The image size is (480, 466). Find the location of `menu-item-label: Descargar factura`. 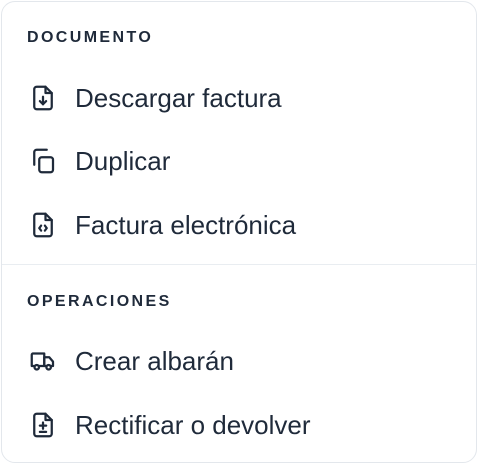

menu-item-label: Descargar factura is located at coordinates (178, 98).